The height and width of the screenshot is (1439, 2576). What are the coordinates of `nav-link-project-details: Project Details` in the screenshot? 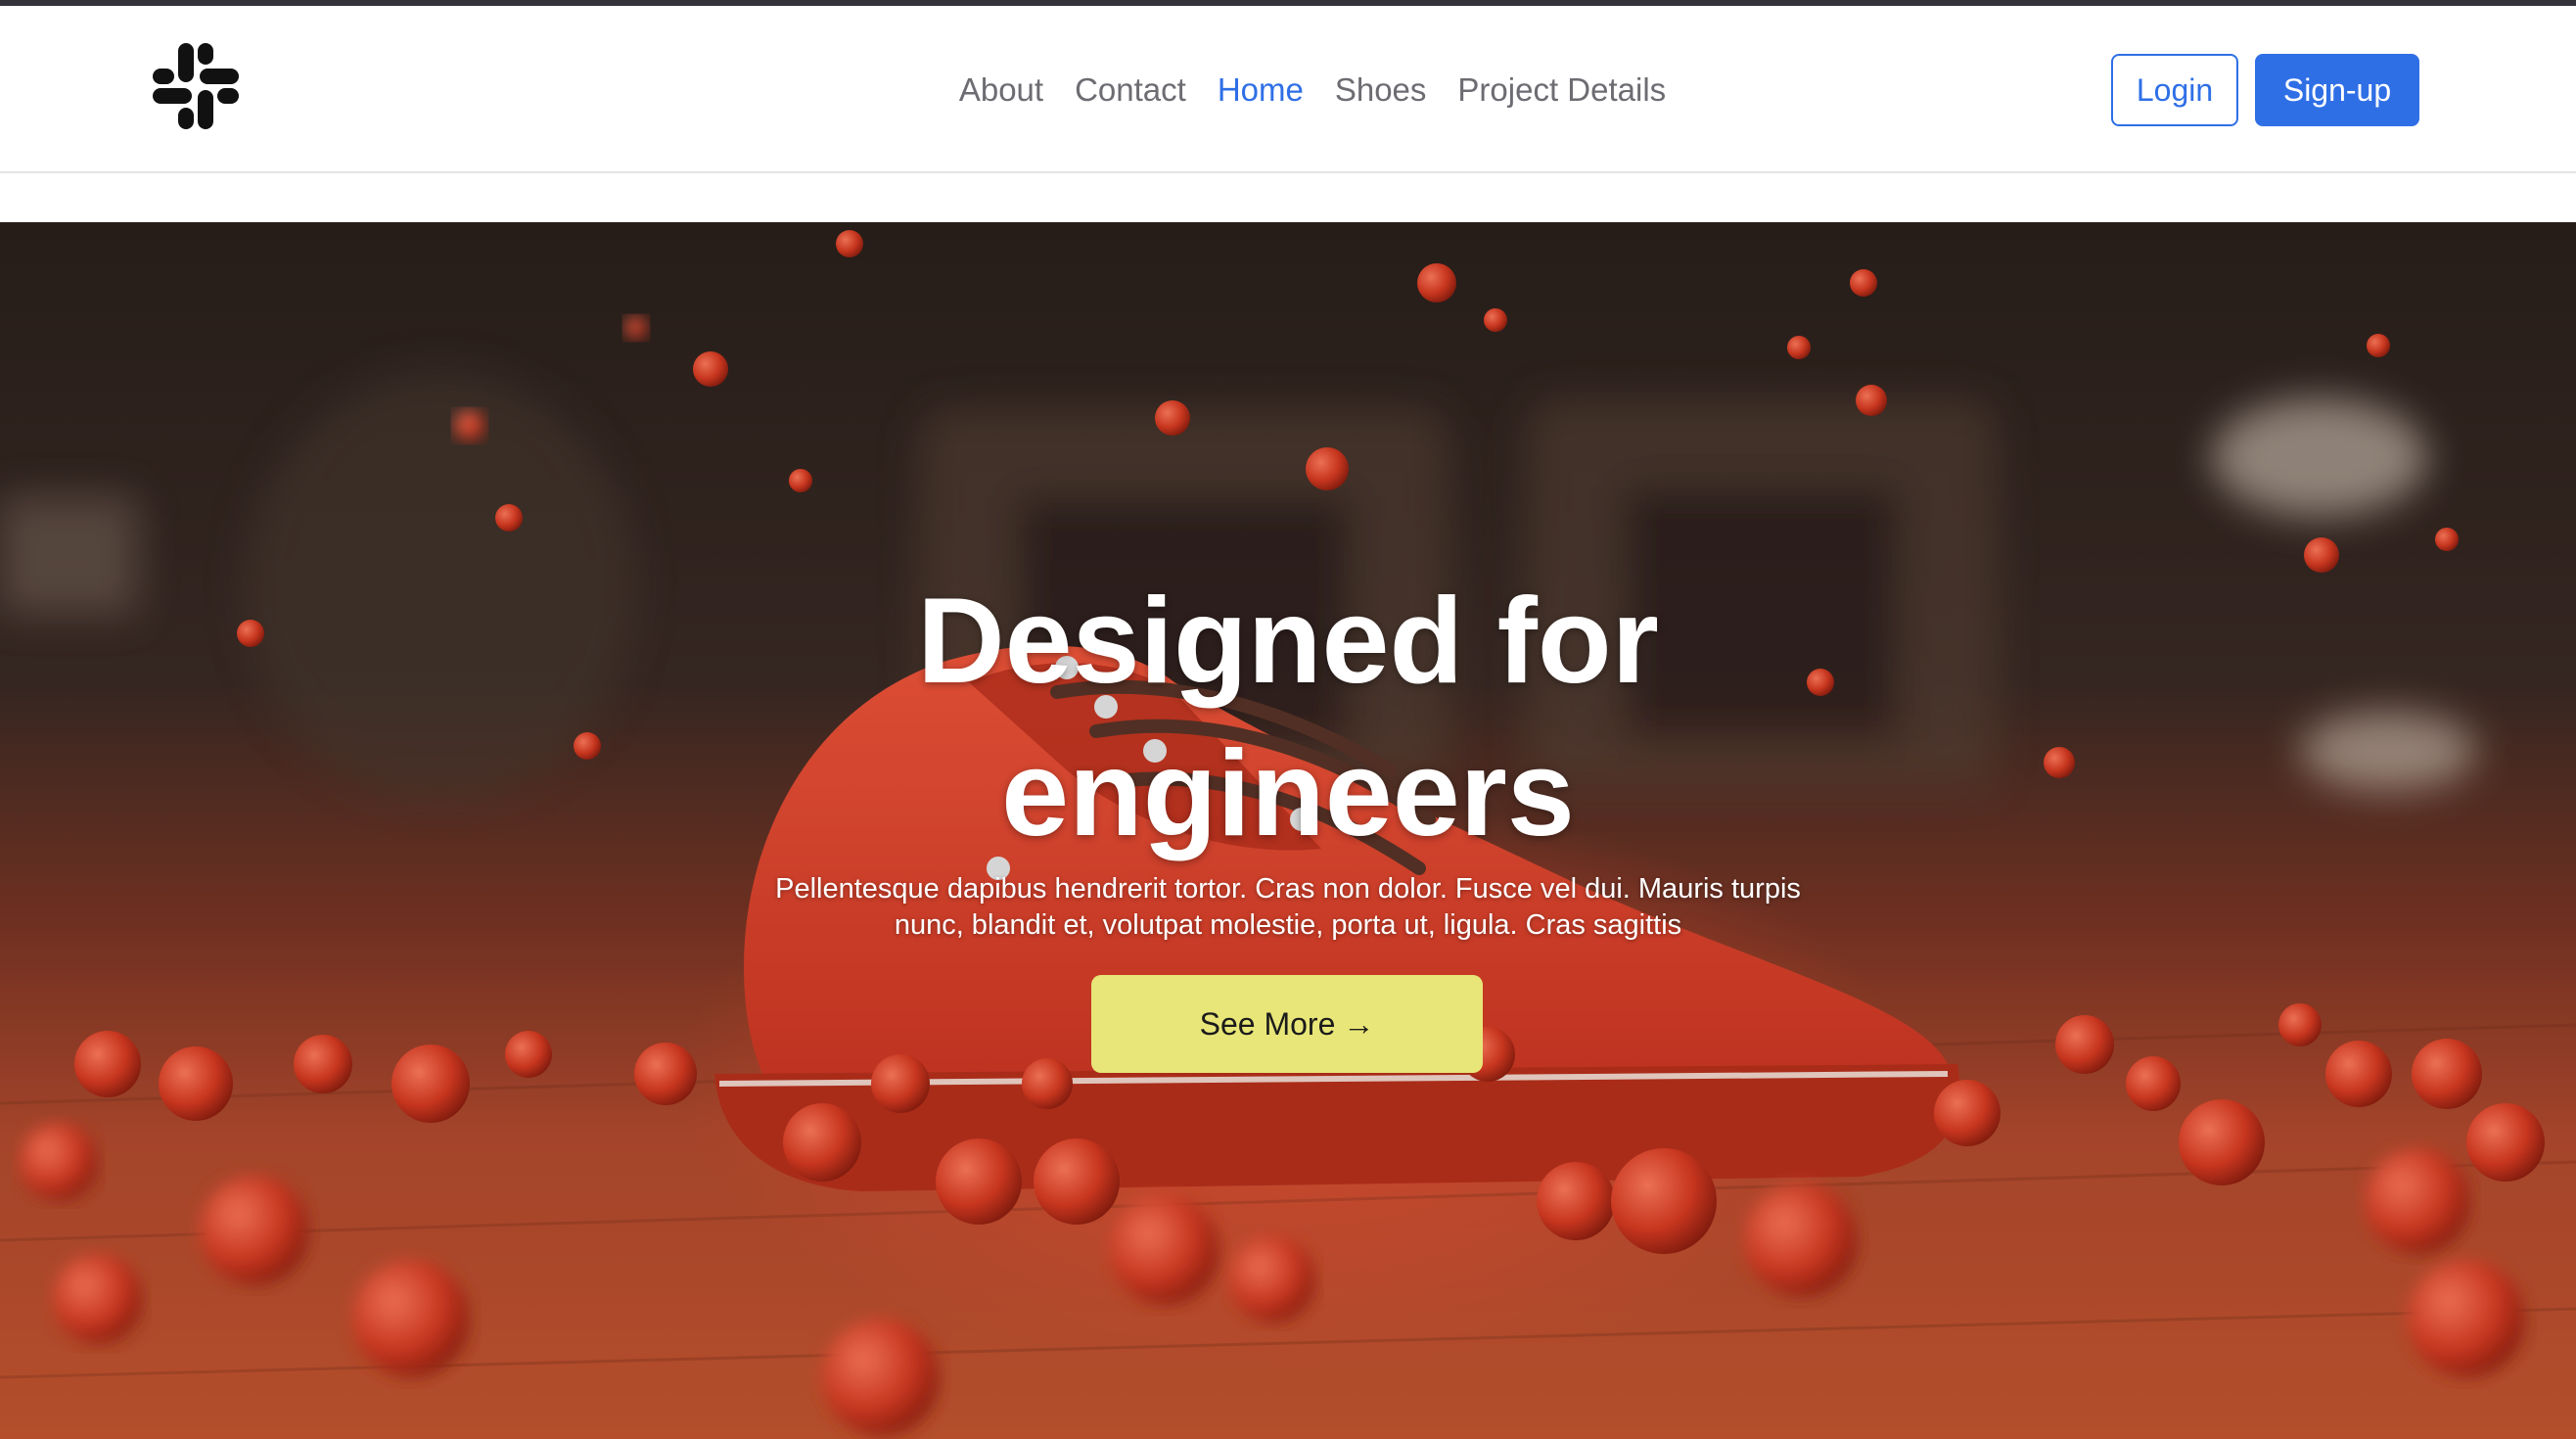 It's located at (1562, 90).